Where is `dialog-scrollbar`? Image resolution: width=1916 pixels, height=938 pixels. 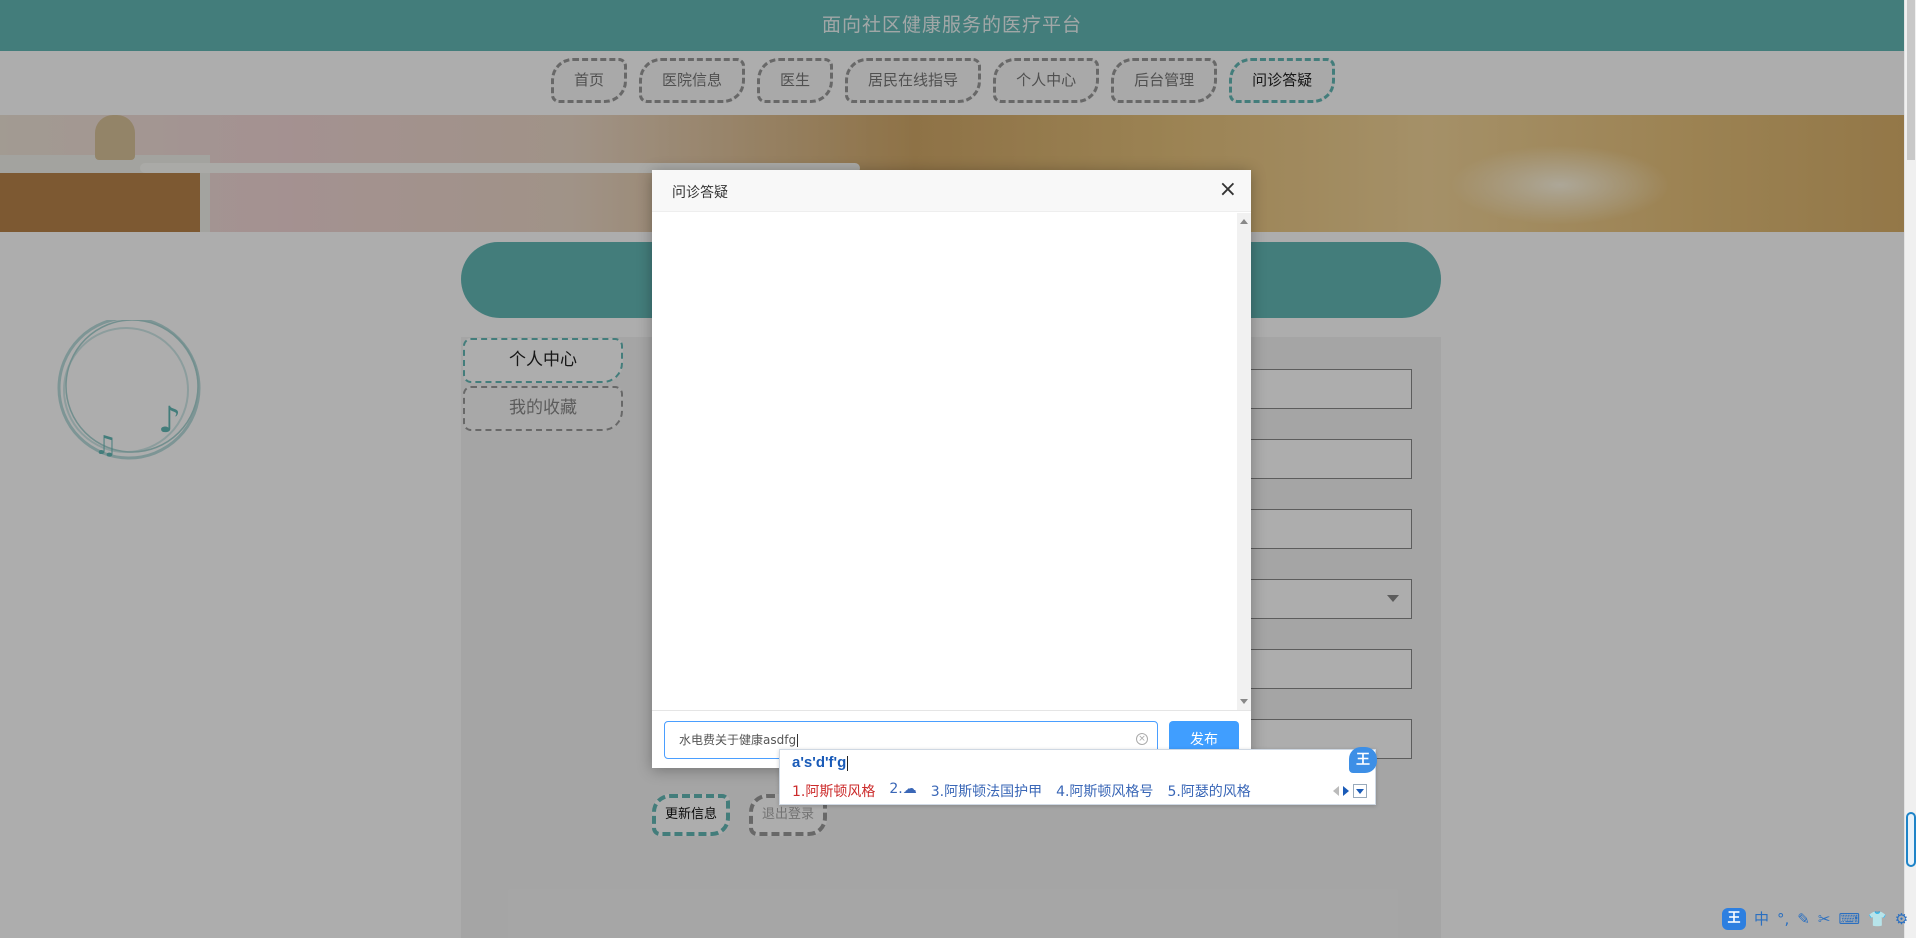 dialog-scrollbar is located at coordinates (1244, 461).